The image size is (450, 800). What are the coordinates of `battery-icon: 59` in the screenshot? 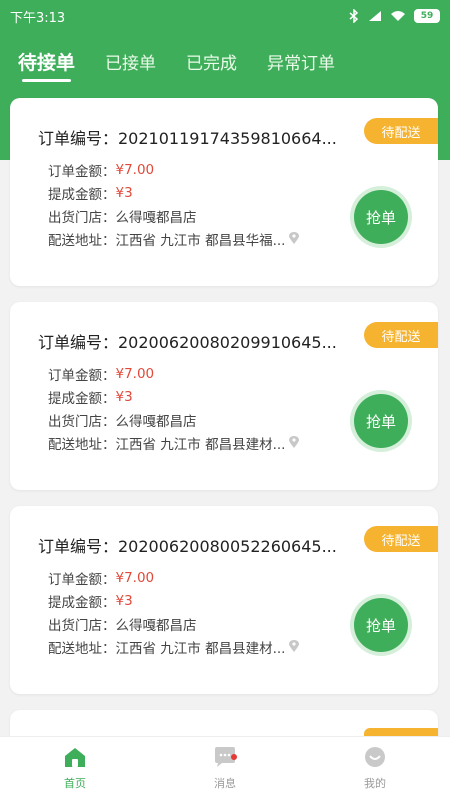 It's located at (427, 16).